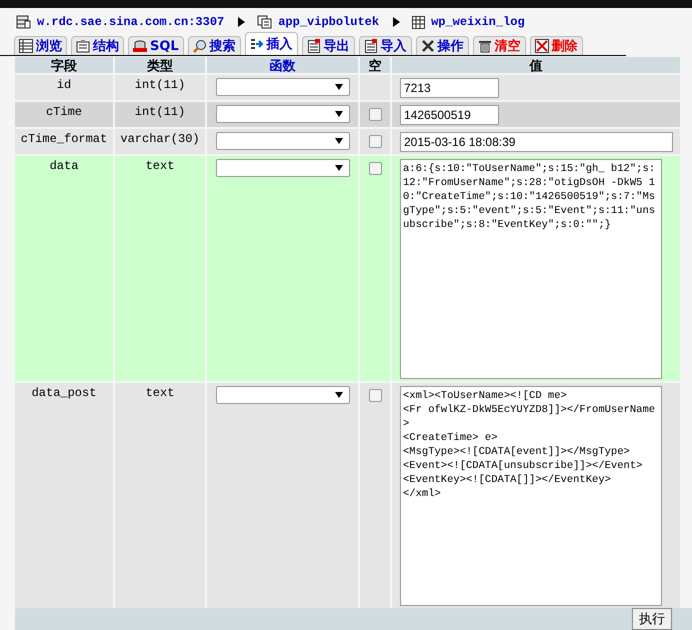 Image resolution: width=692 pixels, height=630 pixels. What do you see at coordinates (652, 619) in the screenshot?
I see `execute-button: 执行` at bounding box center [652, 619].